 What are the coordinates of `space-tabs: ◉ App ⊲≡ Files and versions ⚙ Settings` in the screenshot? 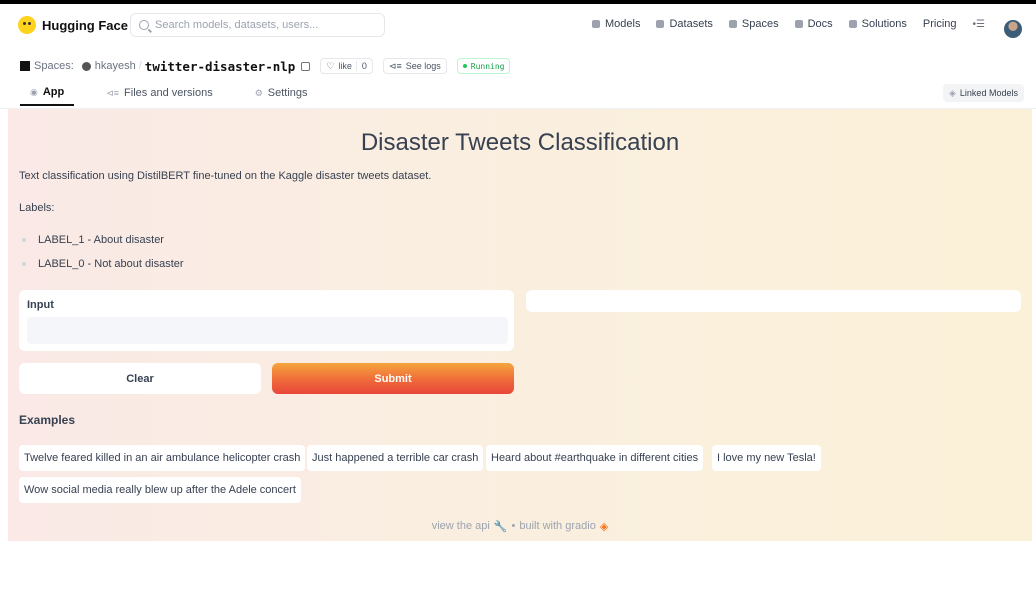 It's located at (180, 94).